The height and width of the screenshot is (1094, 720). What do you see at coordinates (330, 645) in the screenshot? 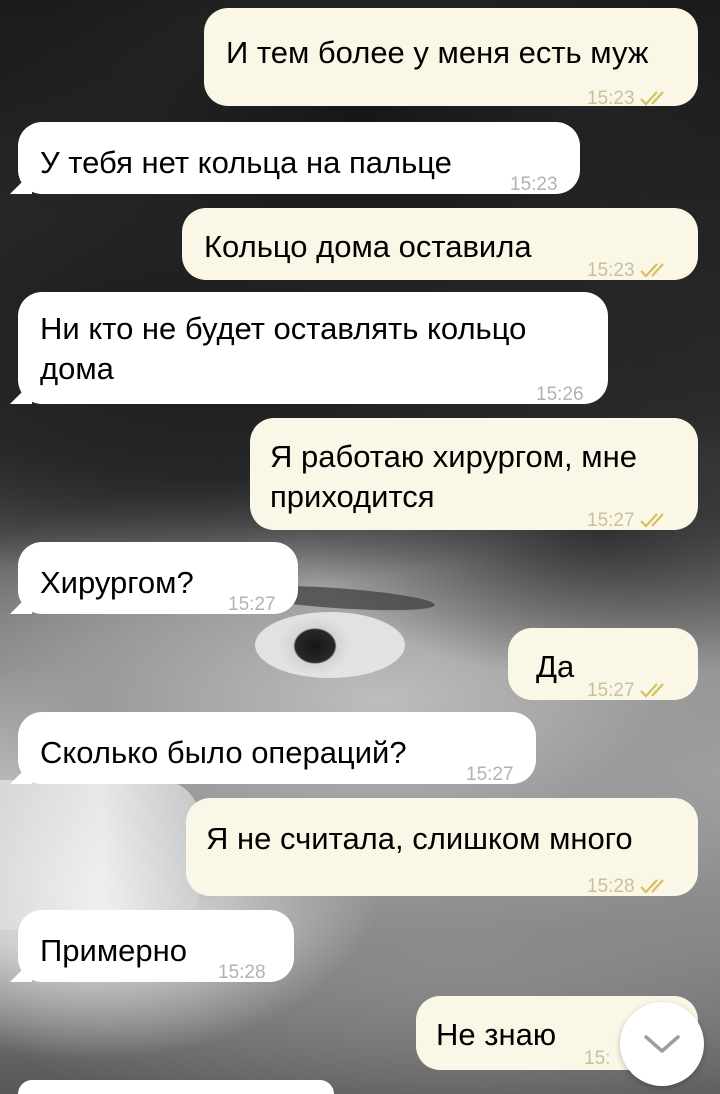
I see `wallpaper-detail-eye` at bounding box center [330, 645].